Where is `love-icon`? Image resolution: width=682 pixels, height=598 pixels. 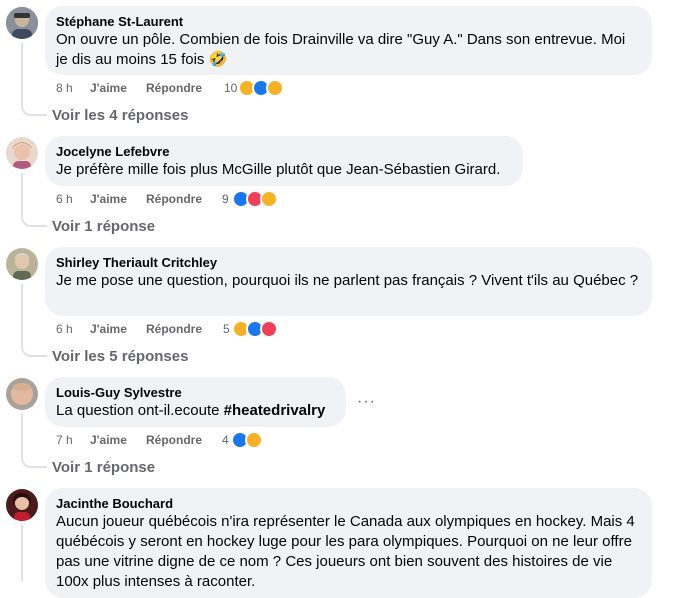 love-icon is located at coordinates (269, 329).